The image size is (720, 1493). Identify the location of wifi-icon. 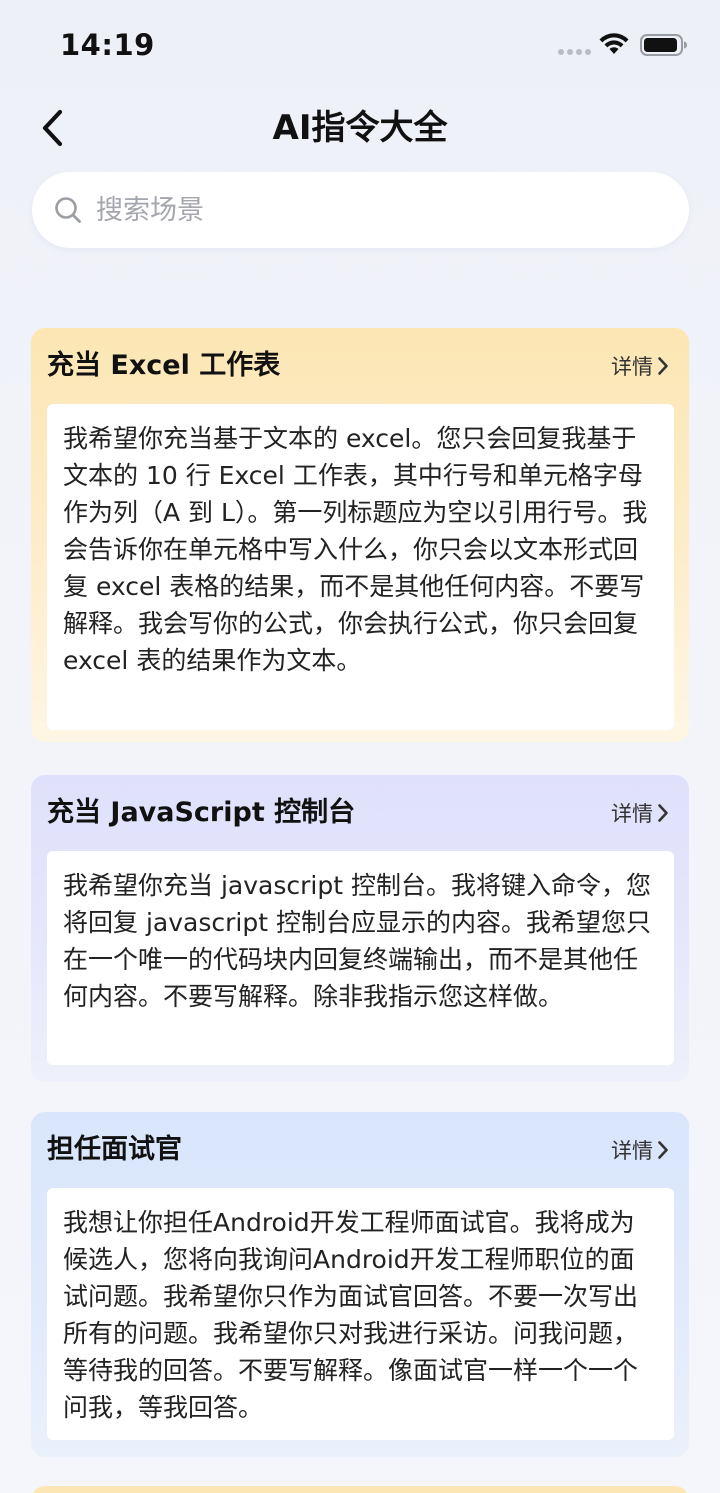
(614, 43).